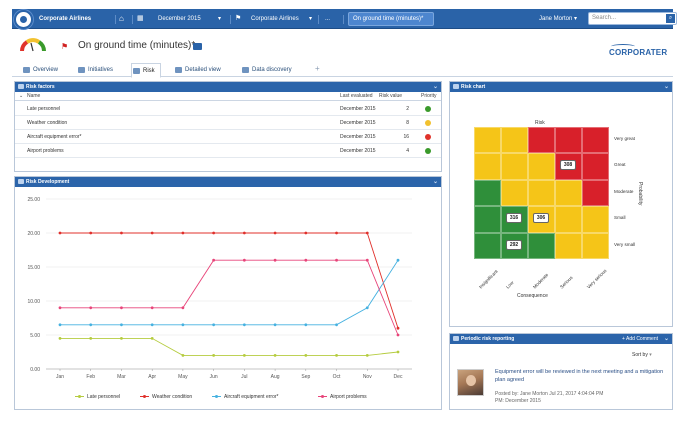 Image resolution: width=683 pixels, height=421 pixels. I want to click on panel-title: Risk factors, so click(40, 87).